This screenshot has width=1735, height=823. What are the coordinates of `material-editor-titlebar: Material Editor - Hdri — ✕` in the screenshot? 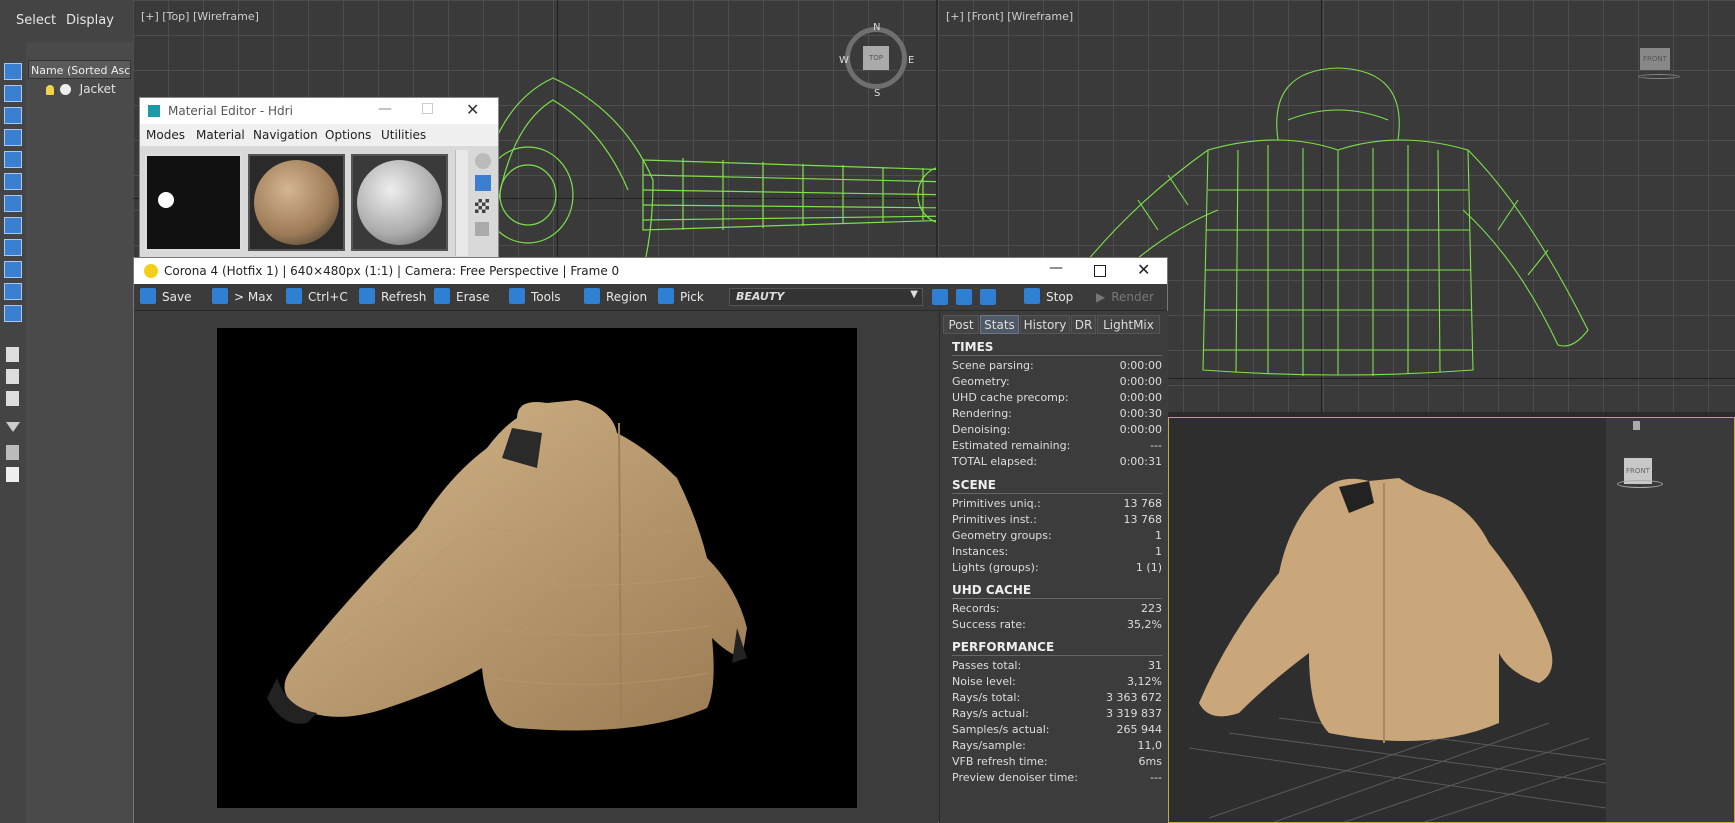 It's located at (319, 111).